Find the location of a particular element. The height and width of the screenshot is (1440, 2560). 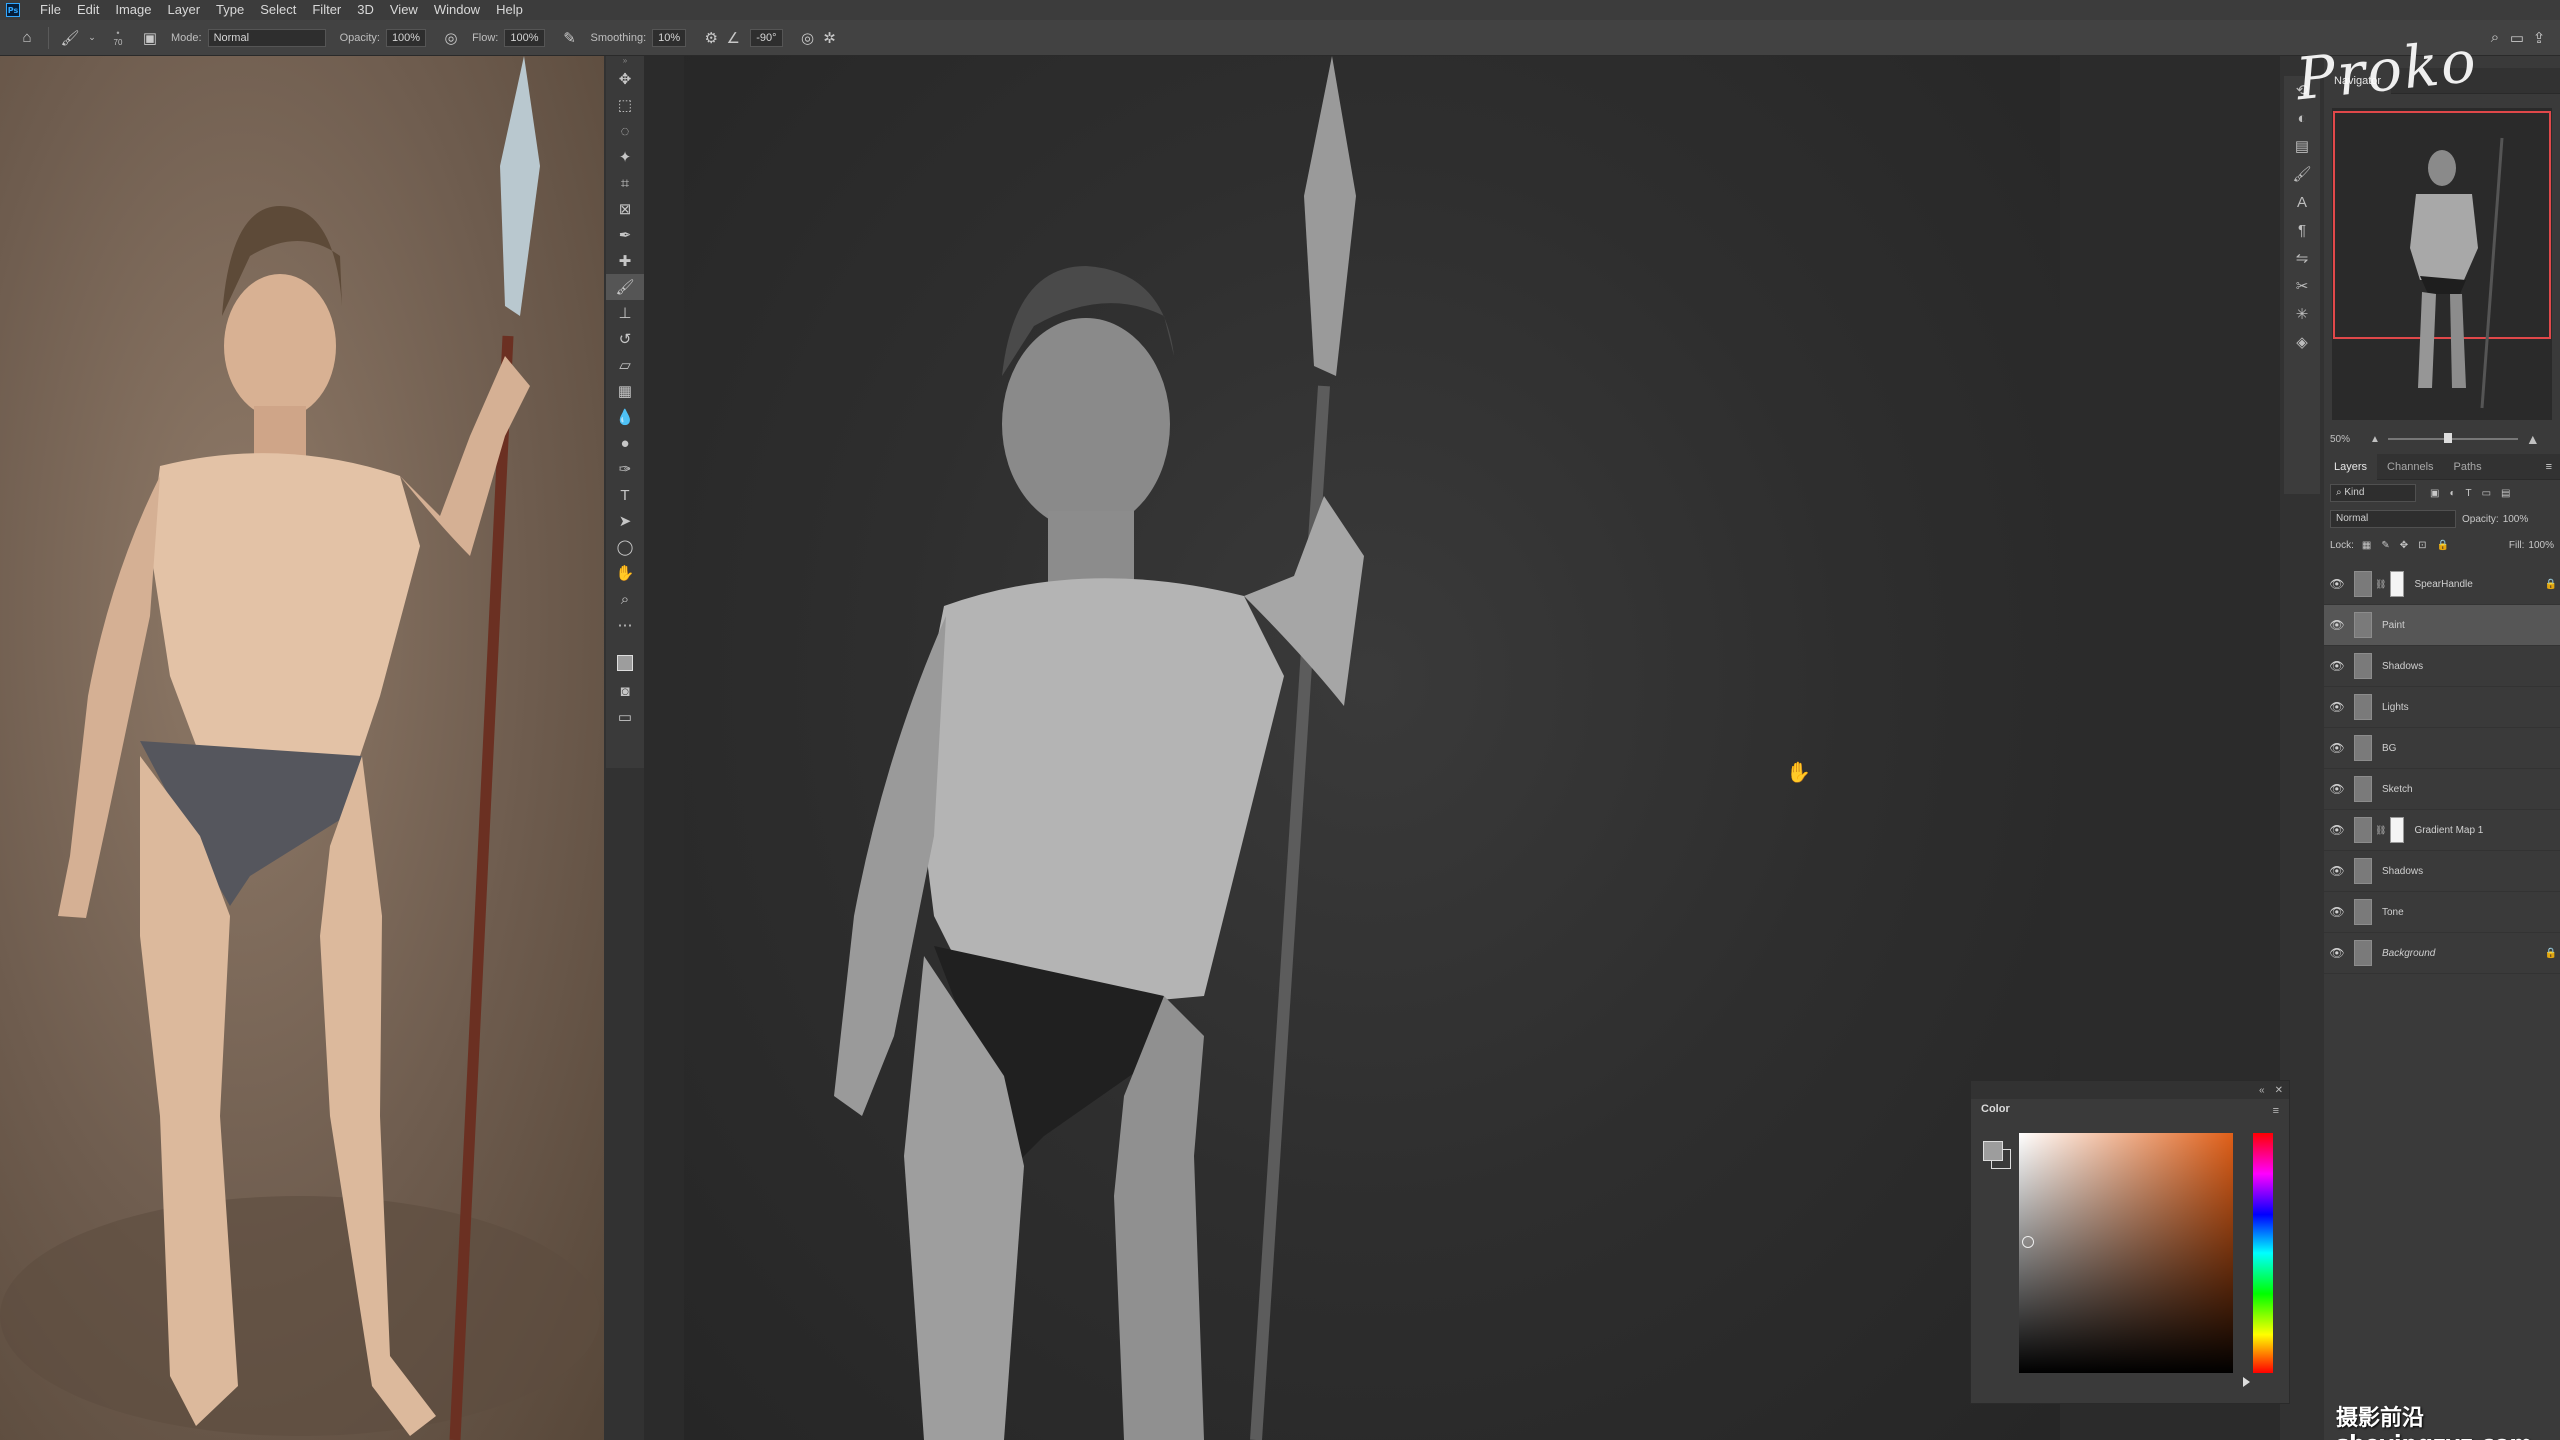

menu-layer: Layer is located at coordinates (184, 10).